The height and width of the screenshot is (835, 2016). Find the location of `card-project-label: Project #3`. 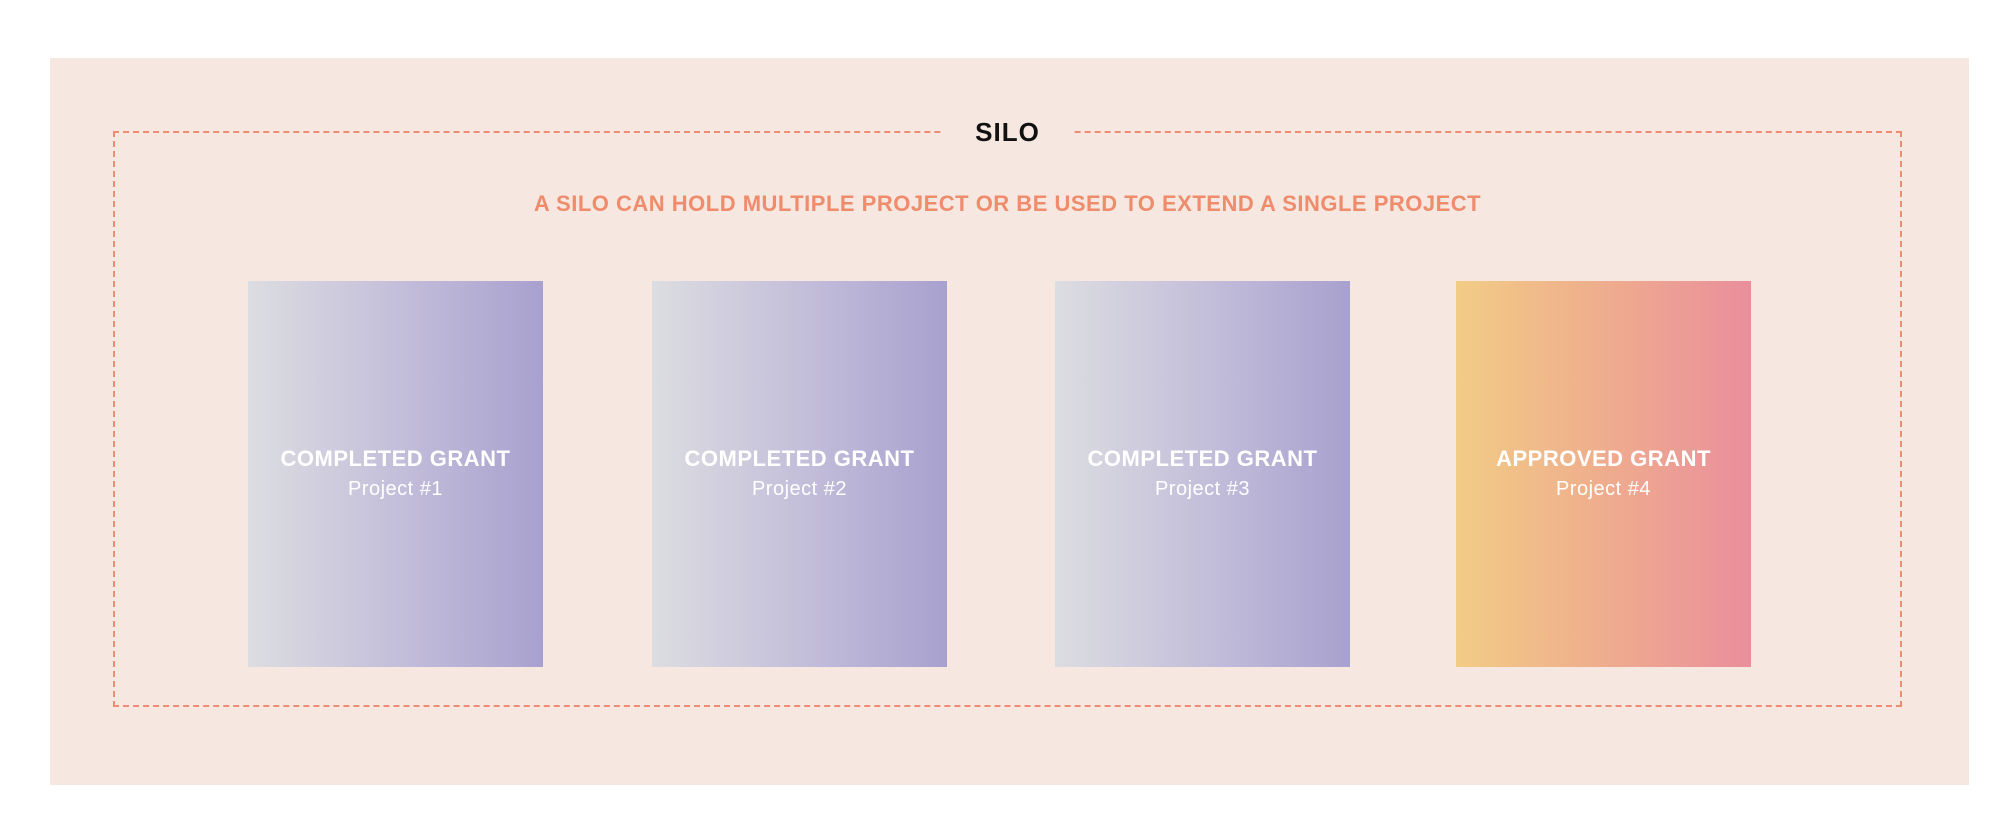

card-project-label: Project #3 is located at coordinates (1202, 489).